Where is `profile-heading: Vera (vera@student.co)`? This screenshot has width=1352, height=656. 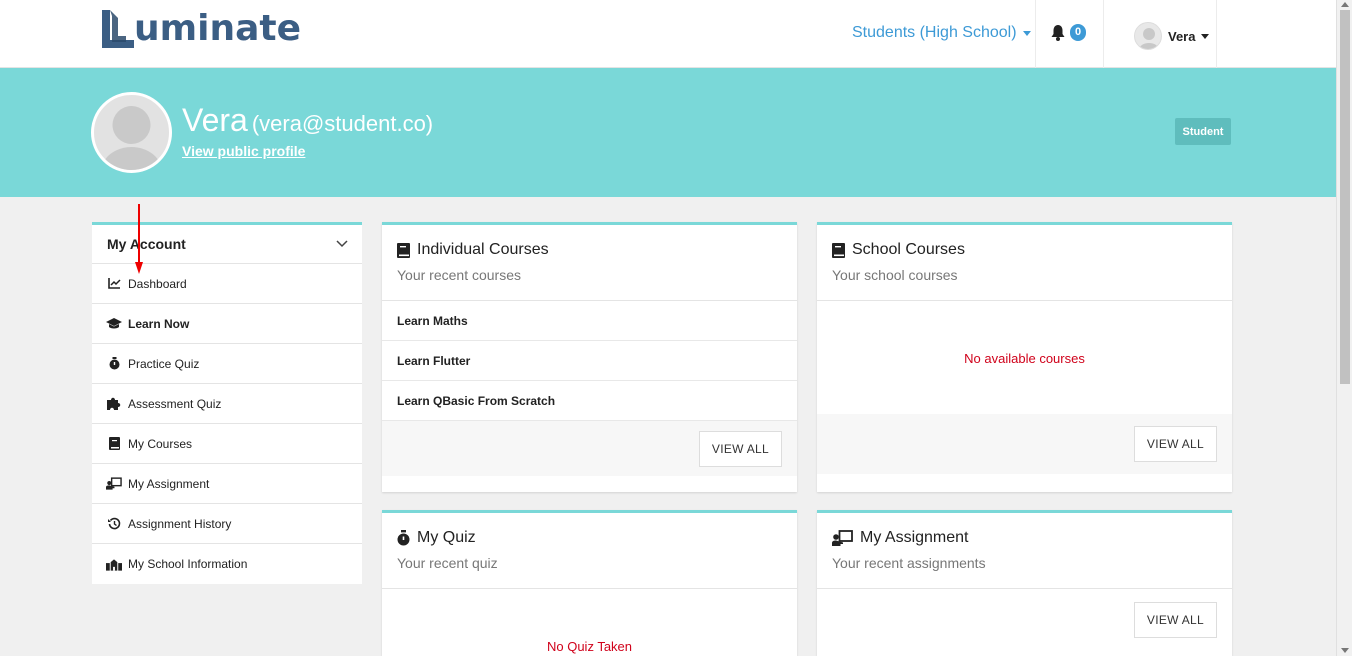 profile-heading: Vera (vera@student.co) is located at coordinates (307, 120).